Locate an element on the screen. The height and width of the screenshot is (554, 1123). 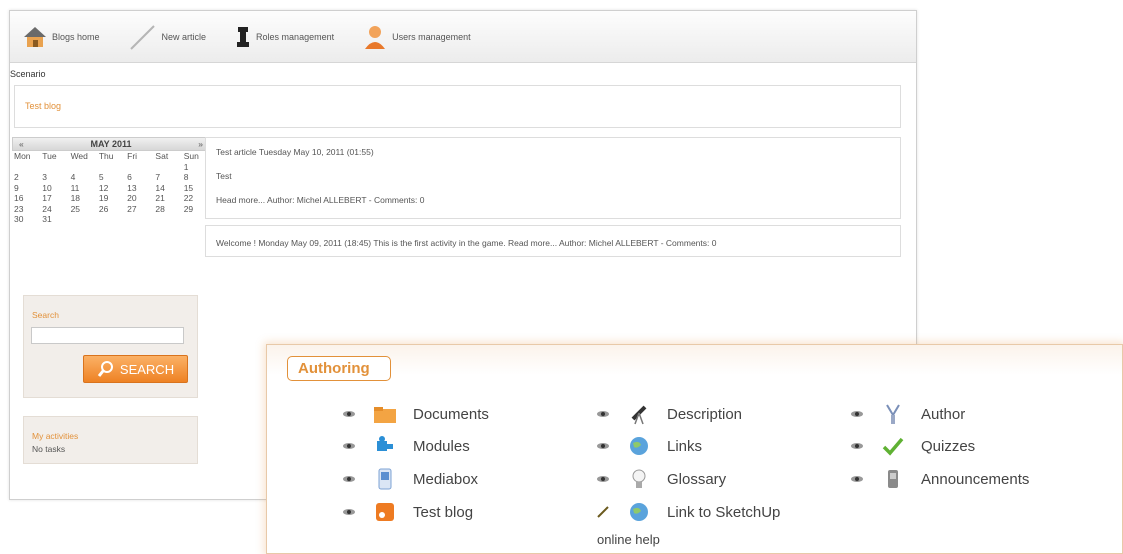
tool-quizzes: Quizzes is located at coordinates (913, 446).